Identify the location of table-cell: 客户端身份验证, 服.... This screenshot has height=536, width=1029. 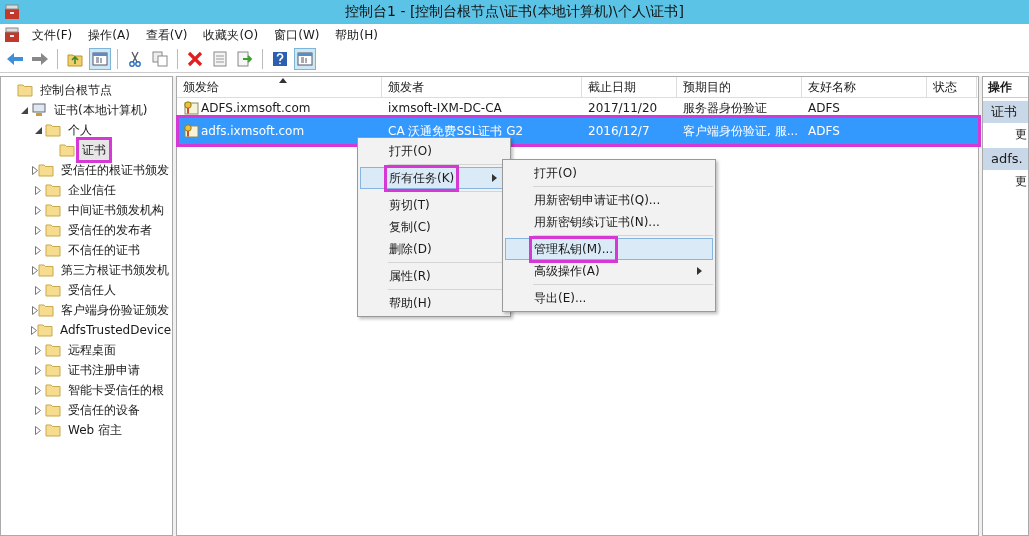
(741, 131).